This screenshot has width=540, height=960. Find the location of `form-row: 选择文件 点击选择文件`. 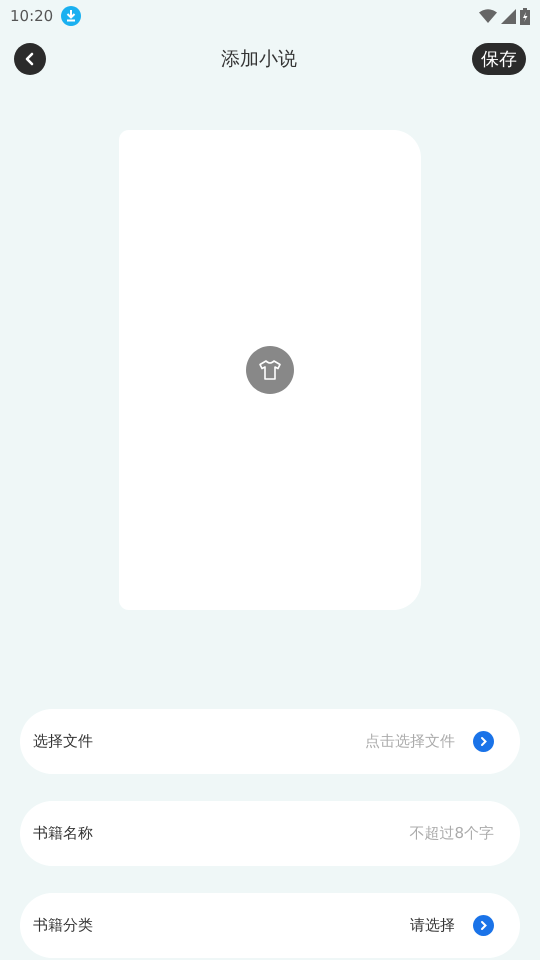

form-row: 选择文件 点击选择文件 is located at coordinates (270, 741).